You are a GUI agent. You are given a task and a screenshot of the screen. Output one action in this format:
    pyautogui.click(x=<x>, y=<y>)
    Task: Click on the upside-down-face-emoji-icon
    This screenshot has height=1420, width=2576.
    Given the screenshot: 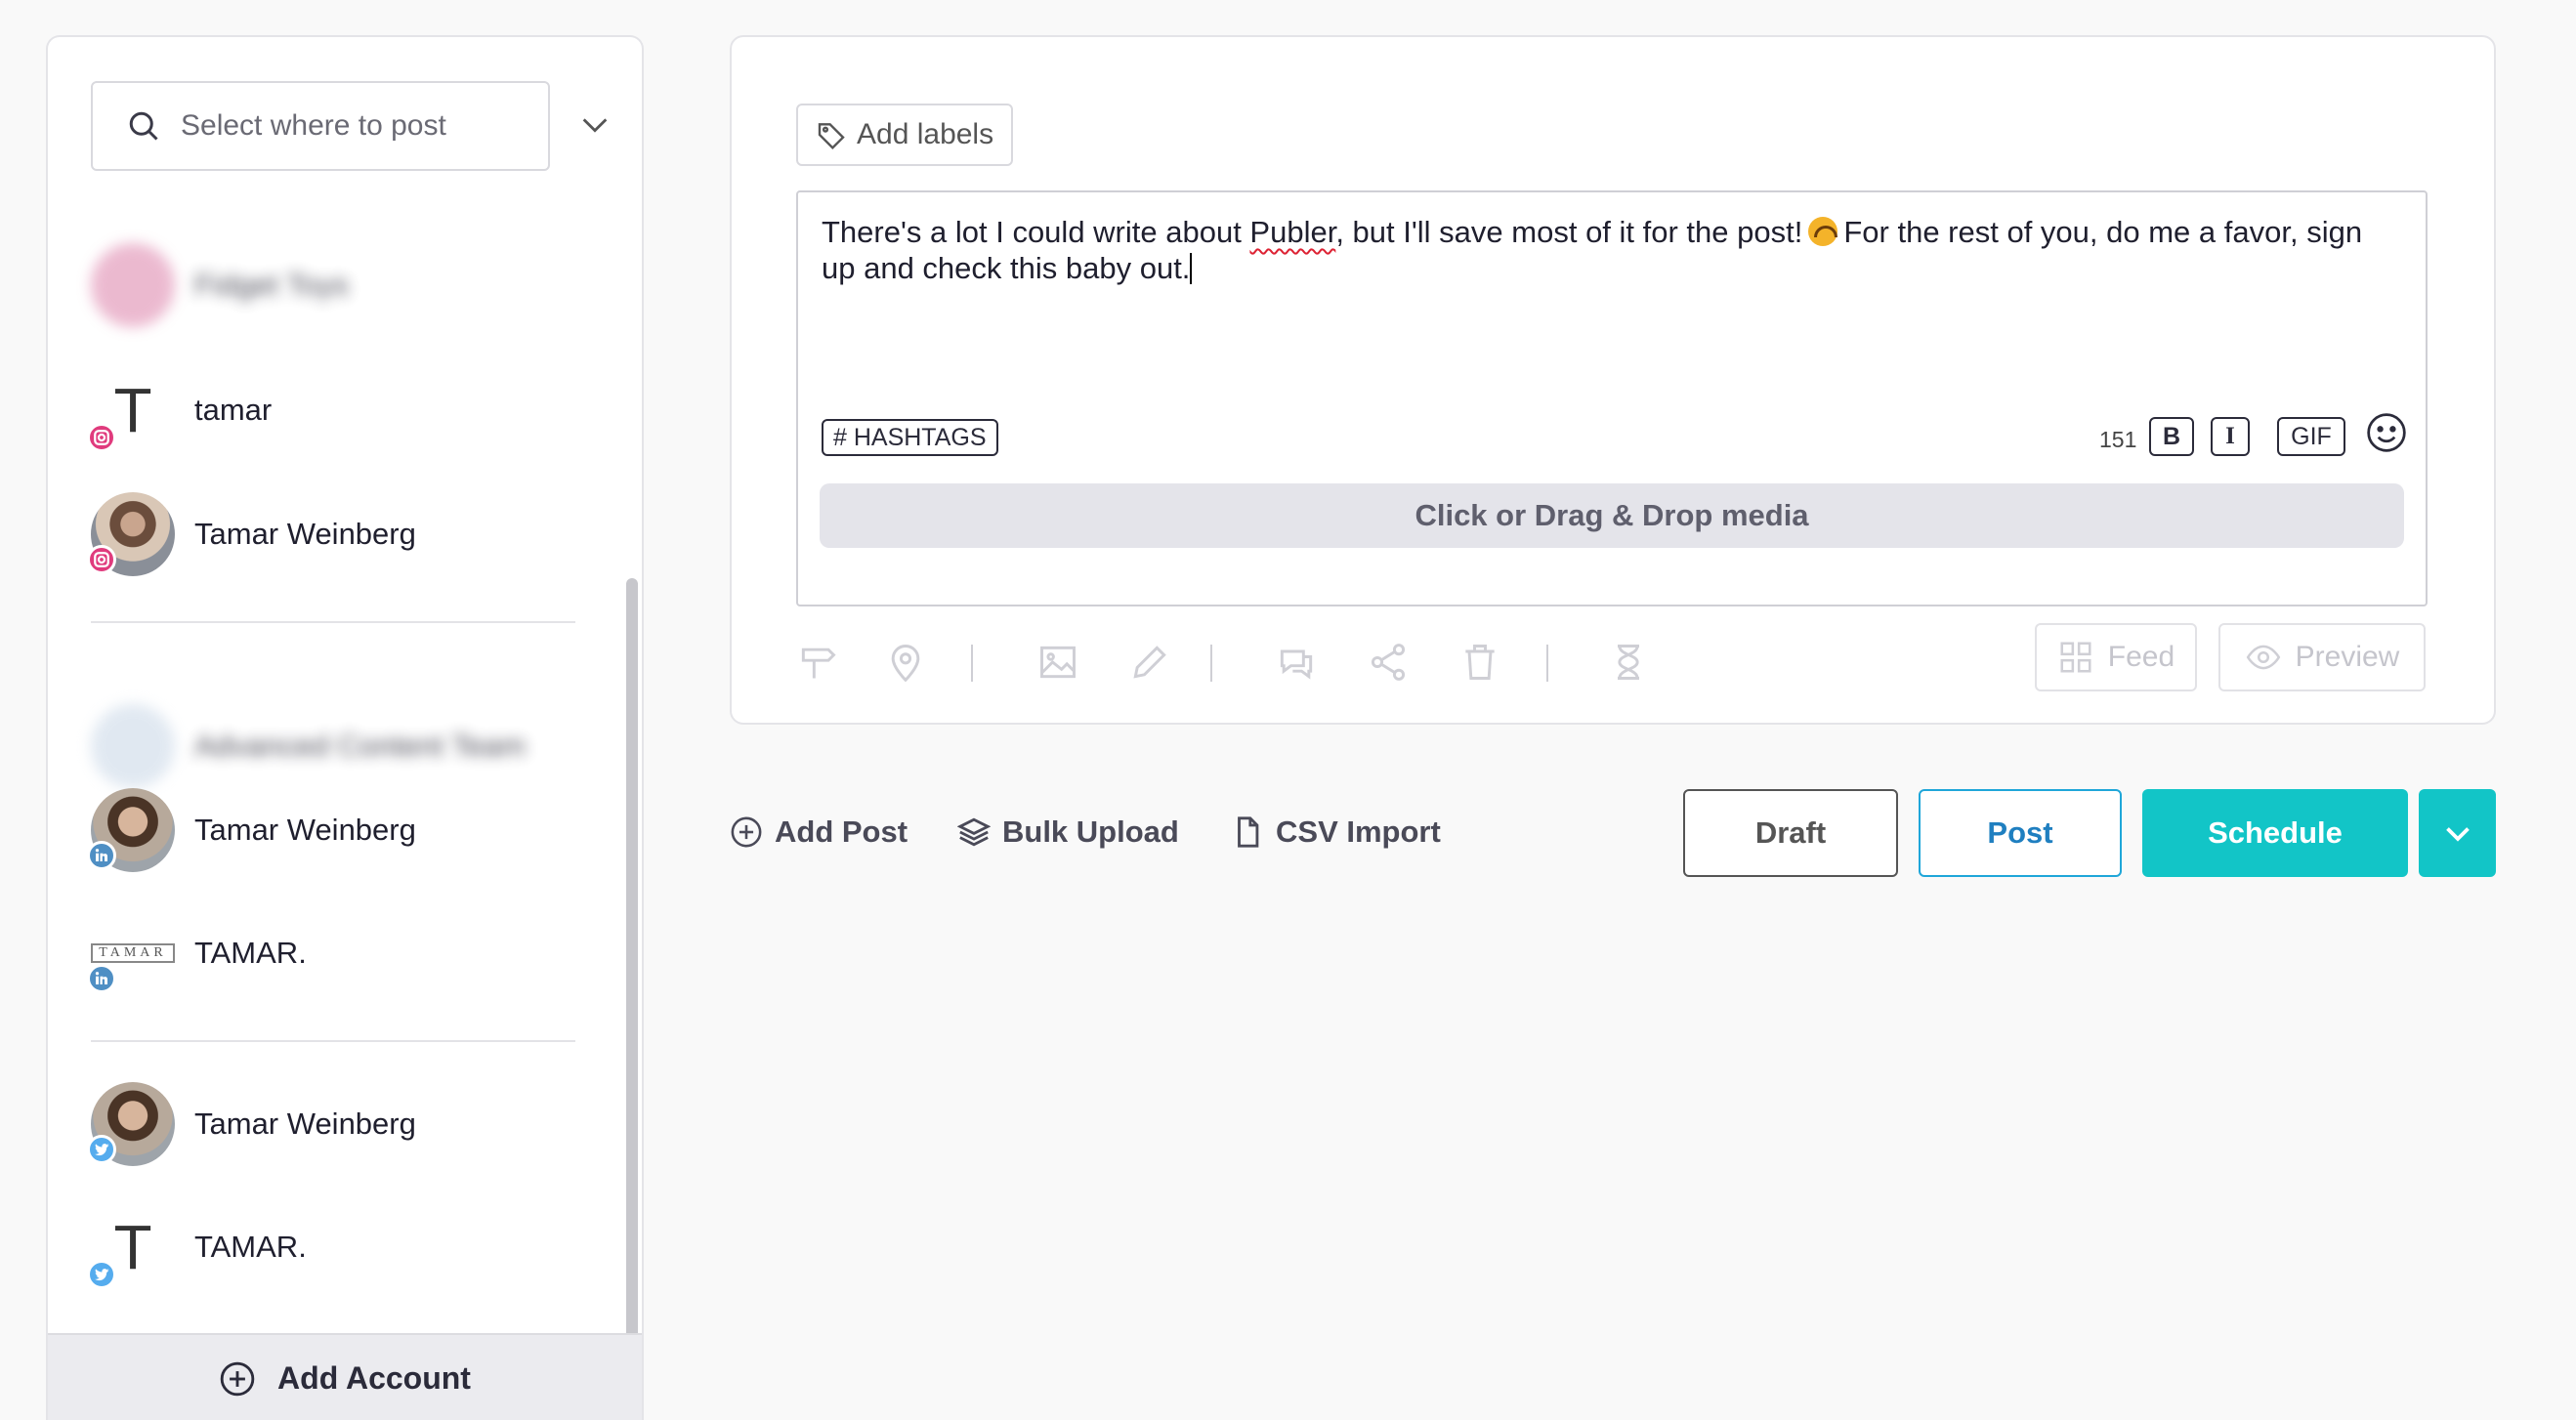 What is the action you would take?
    pyautogui.click(x=1823, y=231)
    